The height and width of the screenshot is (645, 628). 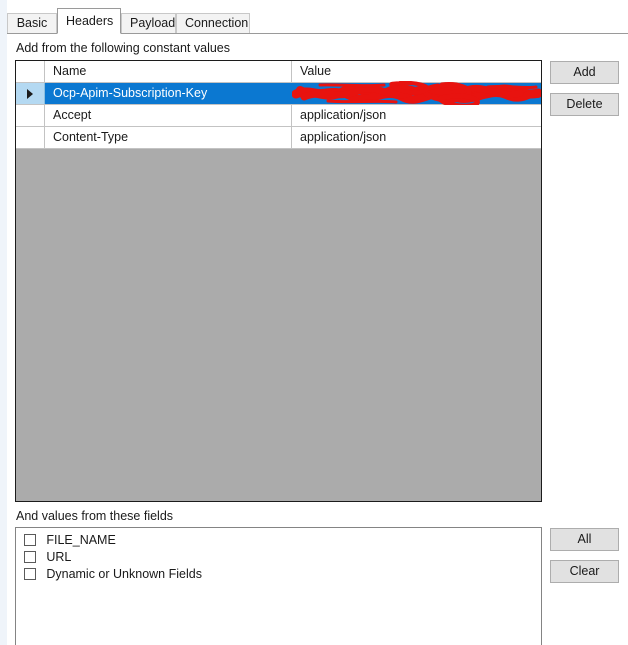 What do you see at coordinates (416, 93) in the screenshot?
I see `header-value-cell` at bounding box center [416, 93].